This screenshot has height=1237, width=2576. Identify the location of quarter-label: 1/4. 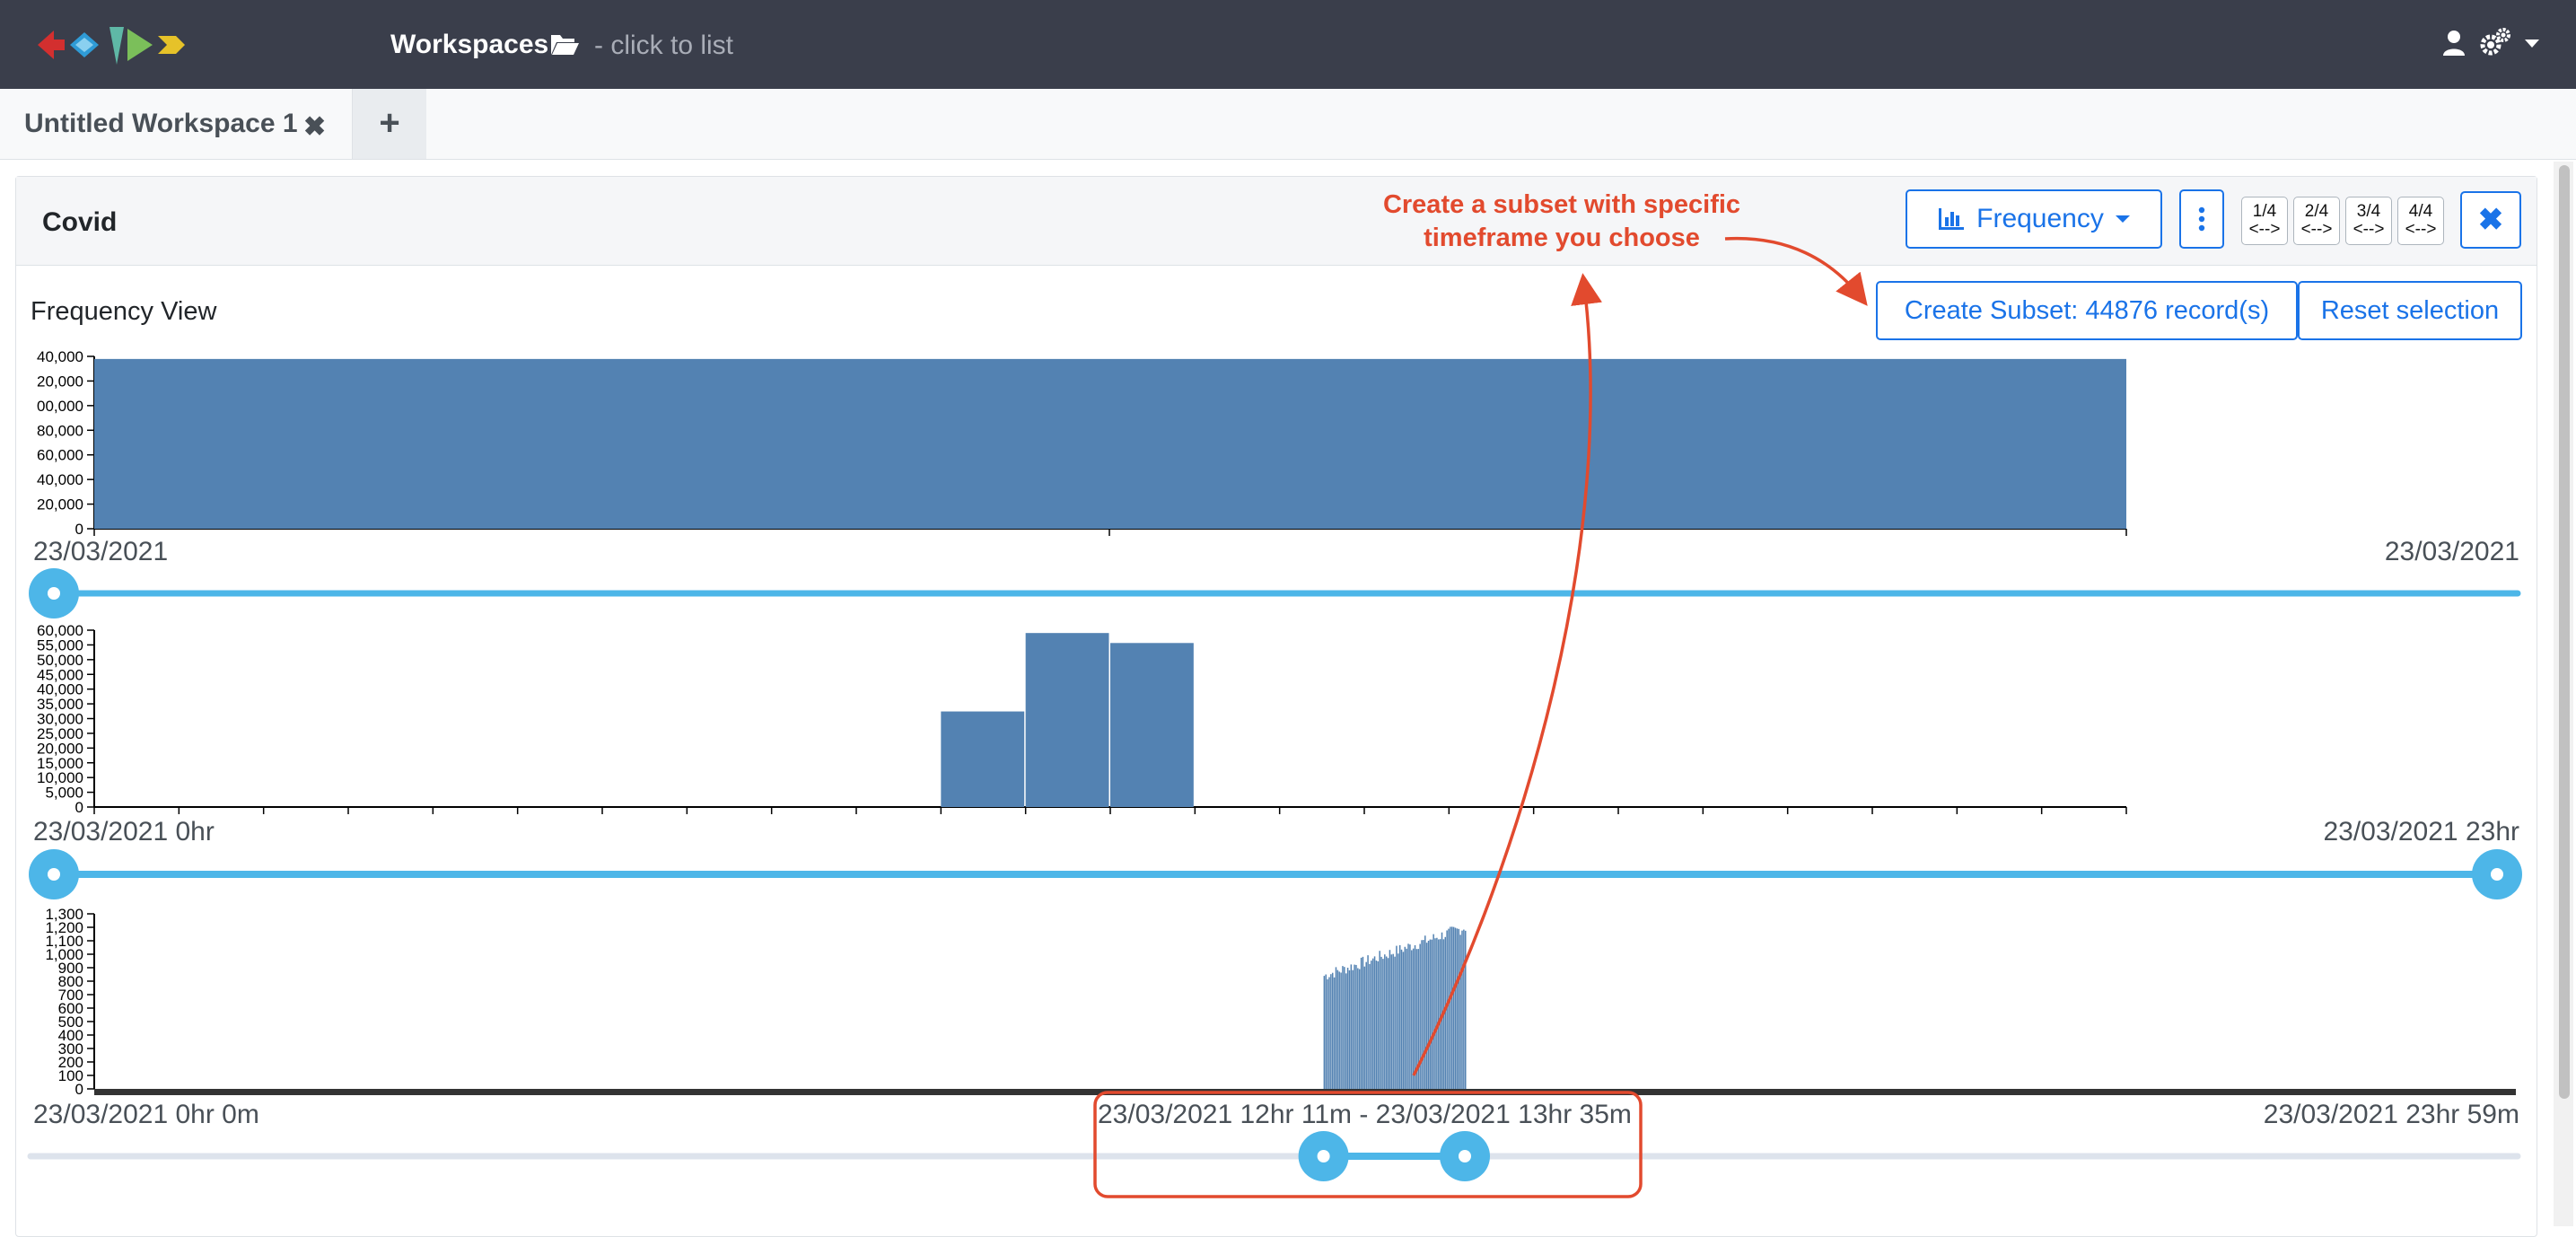
(2264, 211).